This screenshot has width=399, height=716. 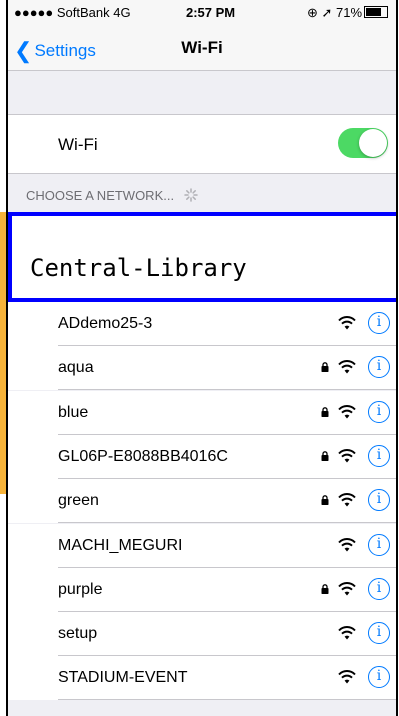 I want to click on navigation-bar: ❮ Settings Wi-Fi, so click(x=202, y=47).